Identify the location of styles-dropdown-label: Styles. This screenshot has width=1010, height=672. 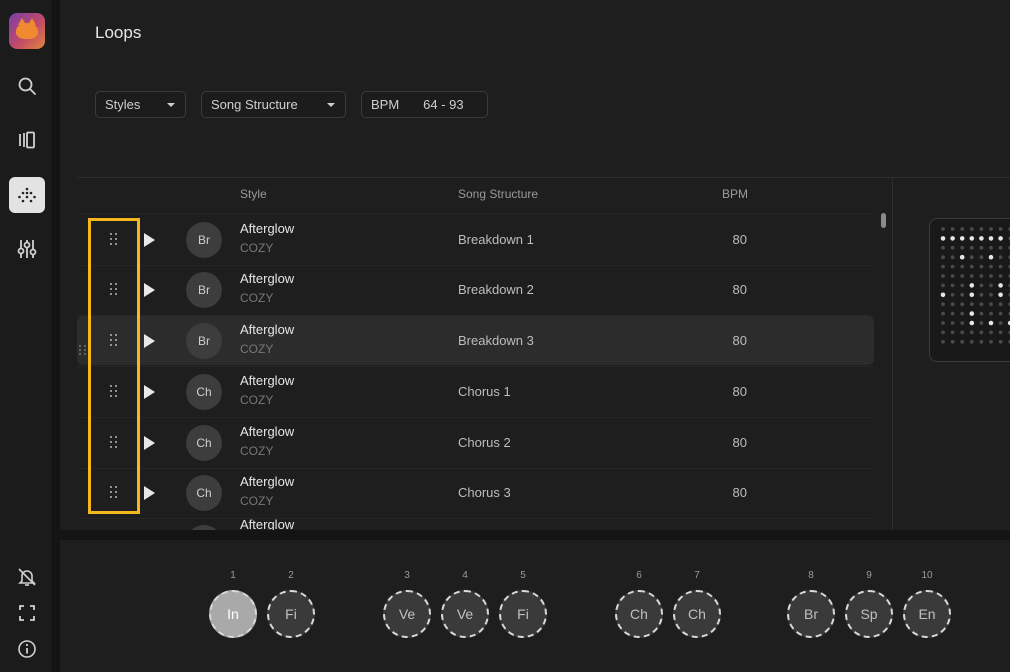
(123, 104).